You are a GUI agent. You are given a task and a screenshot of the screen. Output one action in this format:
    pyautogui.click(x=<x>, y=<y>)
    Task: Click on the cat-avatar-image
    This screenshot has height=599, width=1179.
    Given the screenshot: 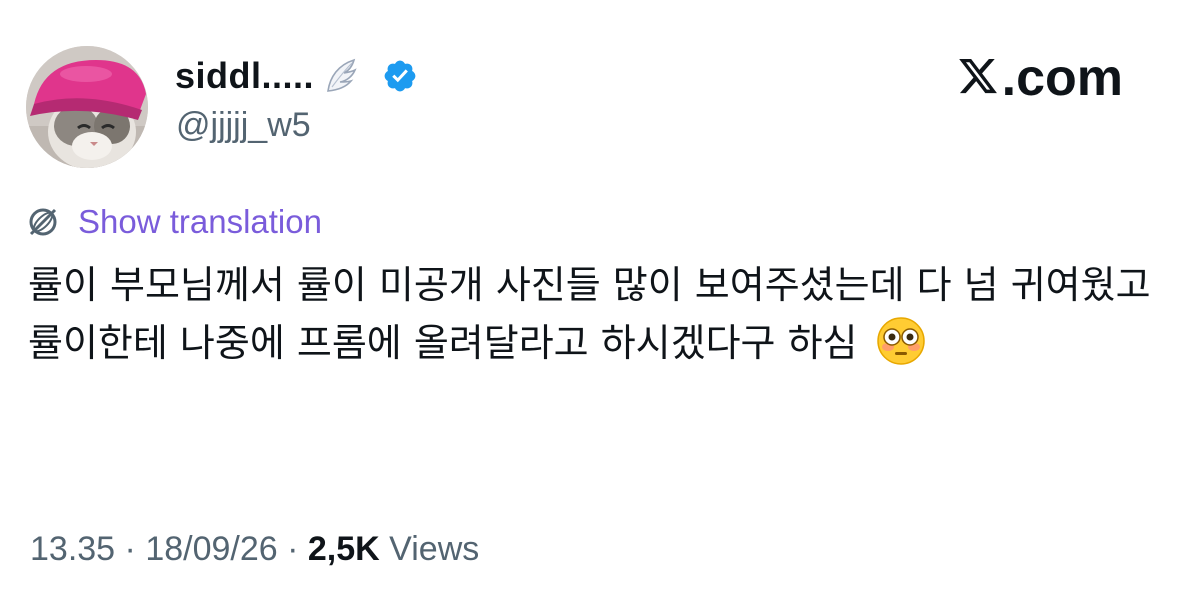 What is the action you would take?
    pyautogui.click(x=87, y=107)
    